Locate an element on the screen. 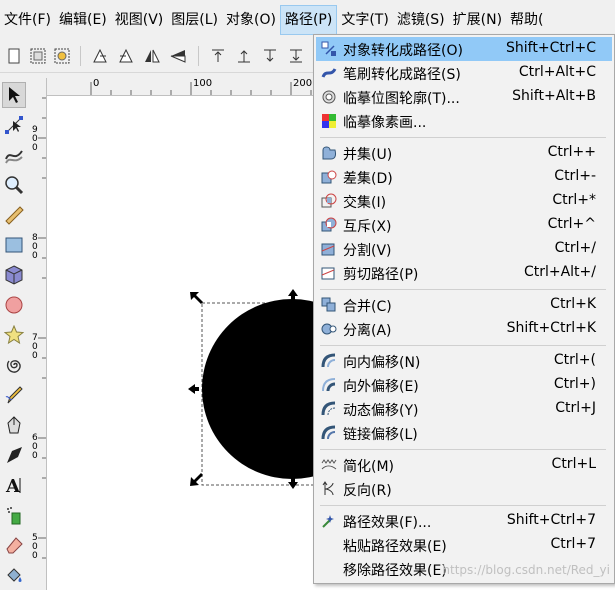  menu-item-object-to-path: 对象转化成路径(O) Shift+Ctrl+C is located at coordinates (464, 49).